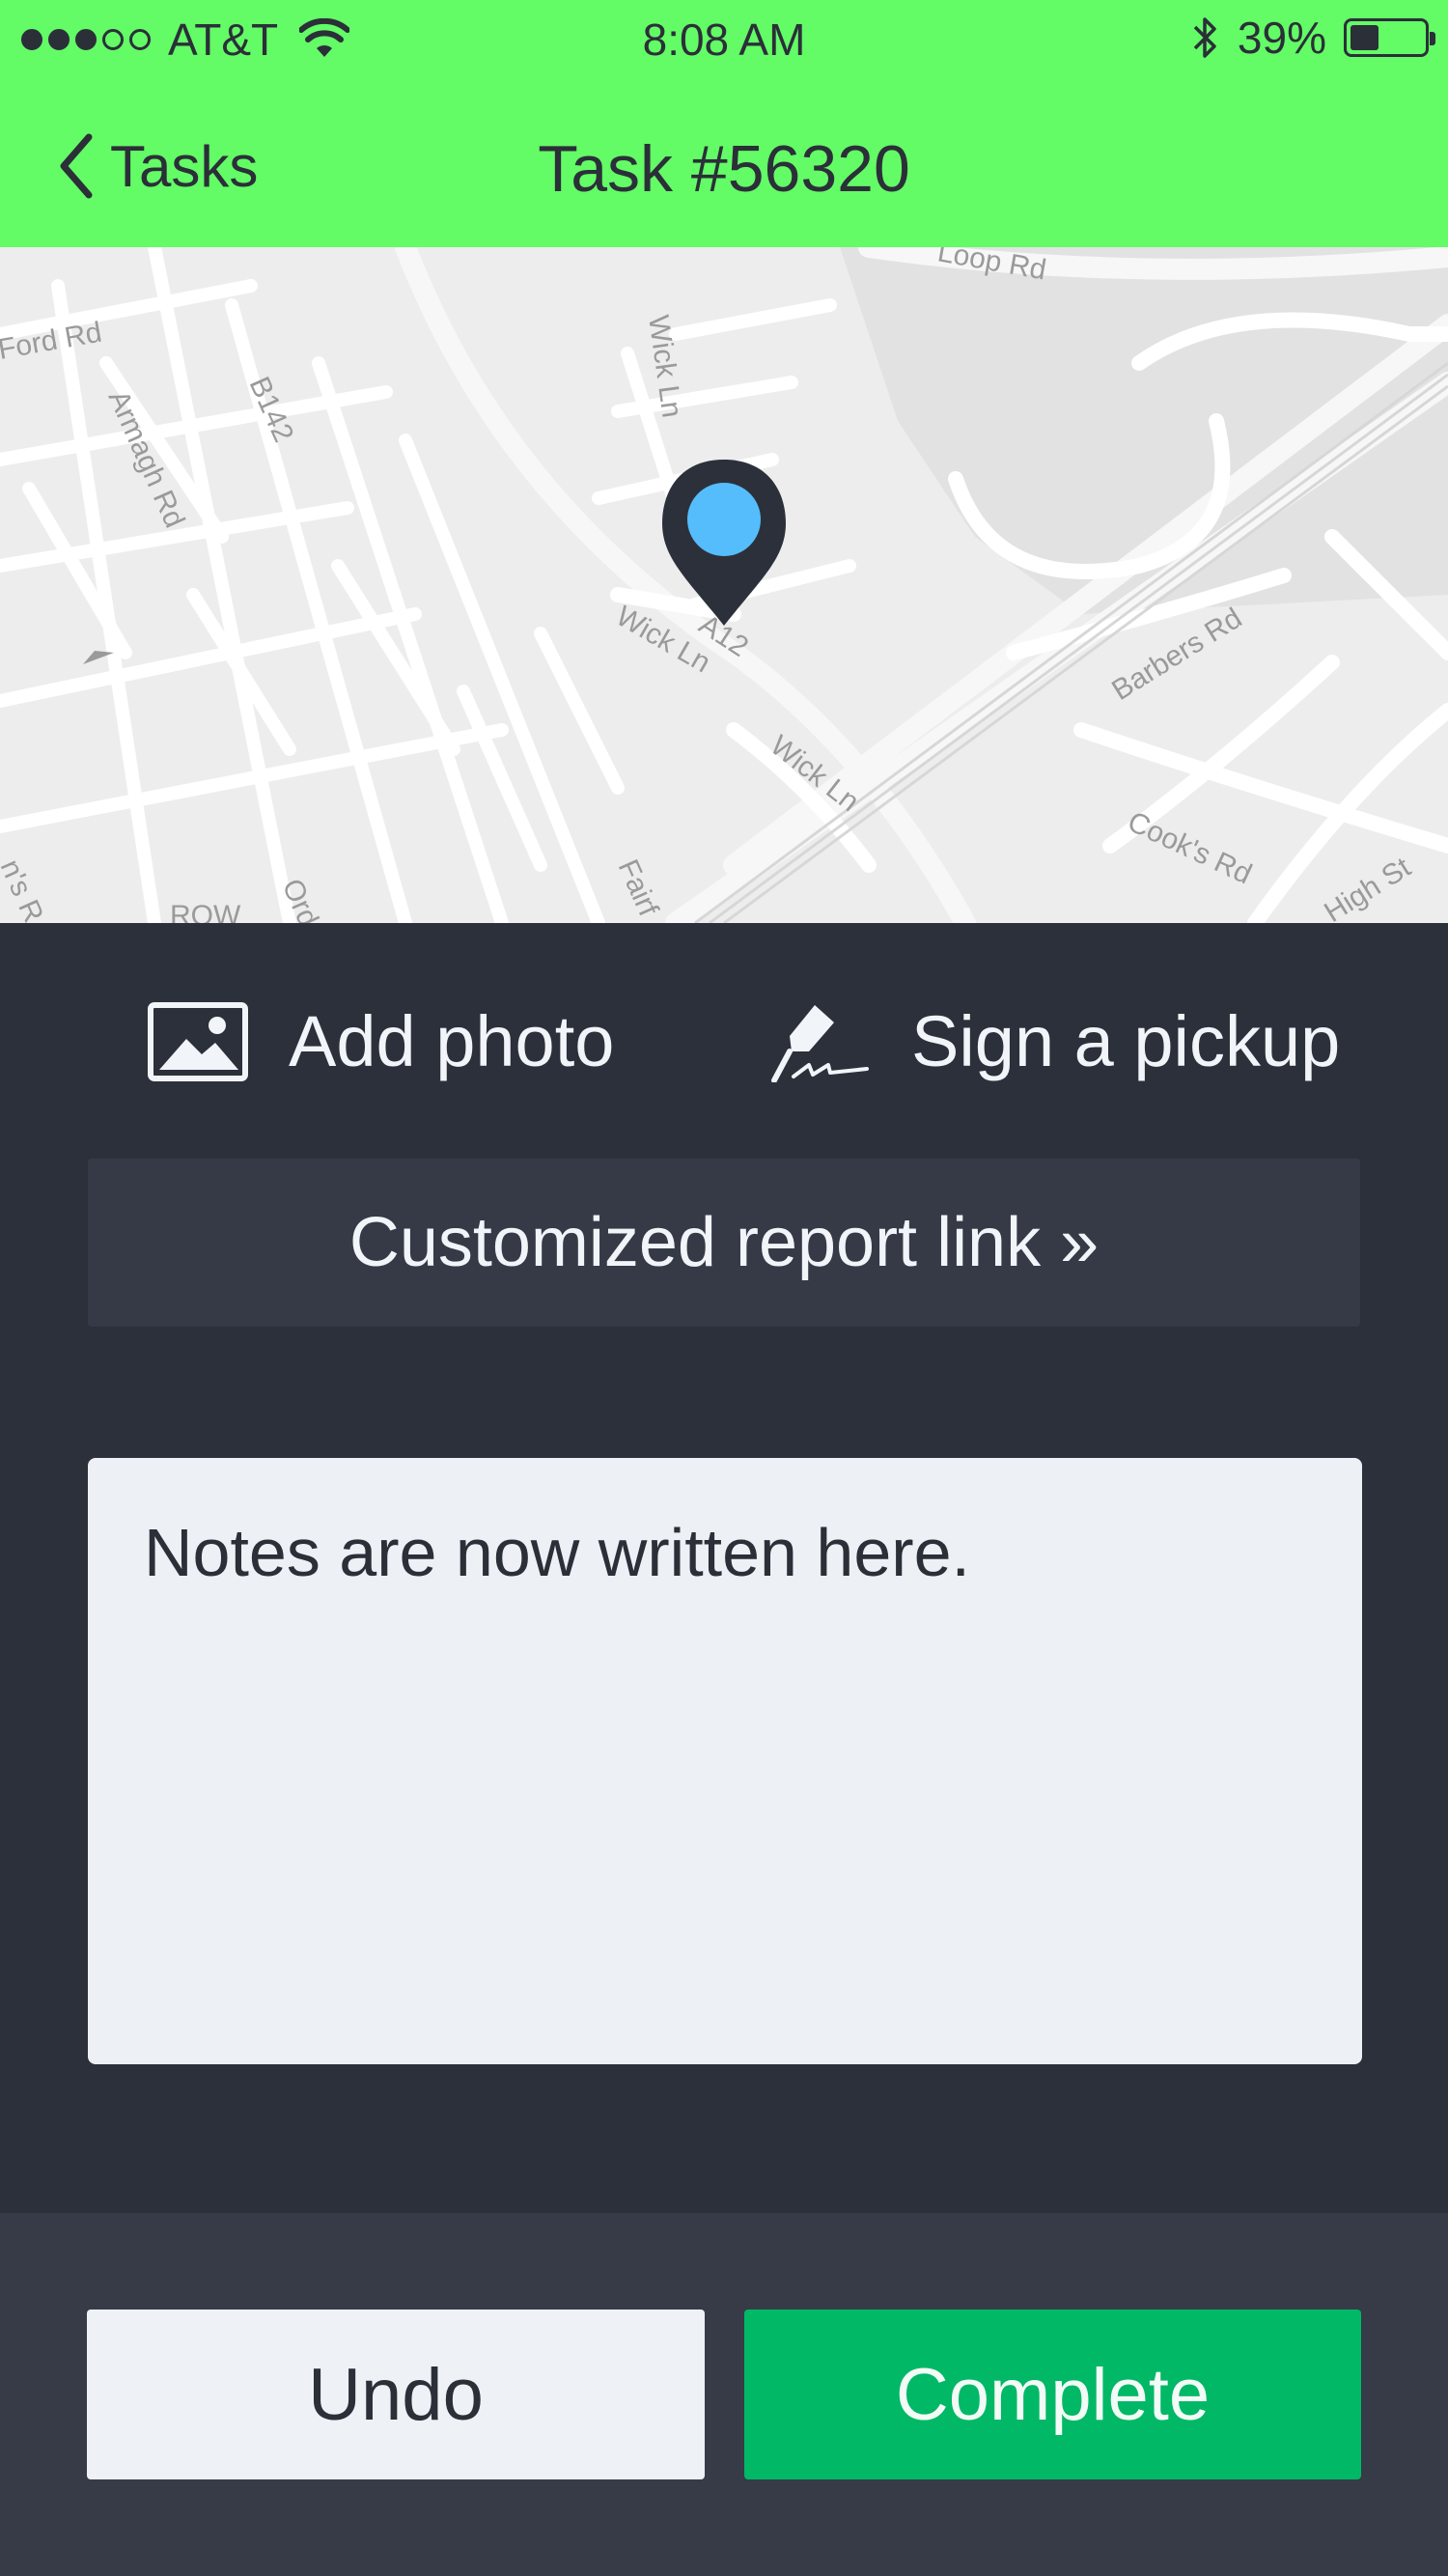 The width and height of the screenshot is (1448, 2576). Describe the element at coordinates (724, 1243) in the screenshot. I see `customized-report-link: Customized report link »` at that location.